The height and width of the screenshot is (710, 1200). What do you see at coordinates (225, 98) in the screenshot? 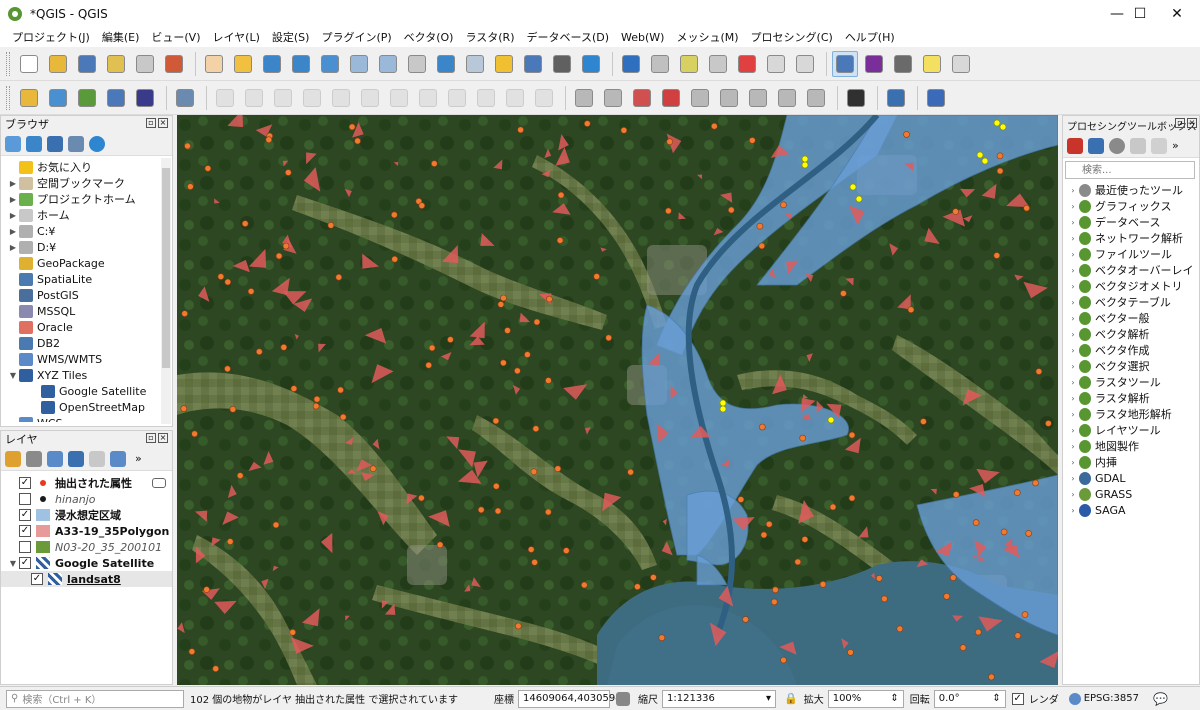
I see `current-edits-button` at bounding box center [225, 98].